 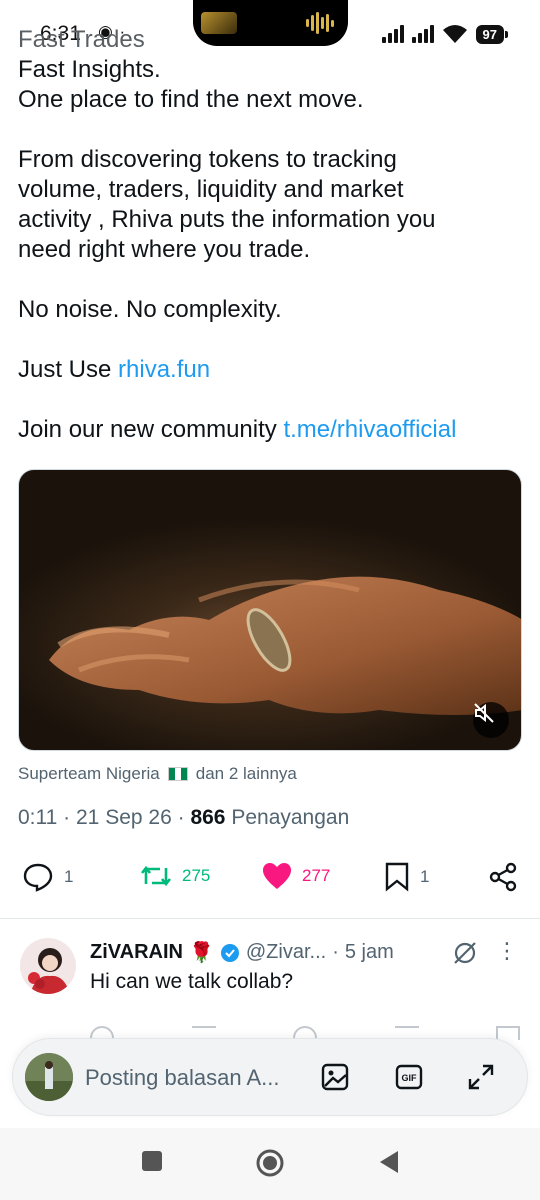 I want to click on verified-badge-icon, so click(x=229, y=952).